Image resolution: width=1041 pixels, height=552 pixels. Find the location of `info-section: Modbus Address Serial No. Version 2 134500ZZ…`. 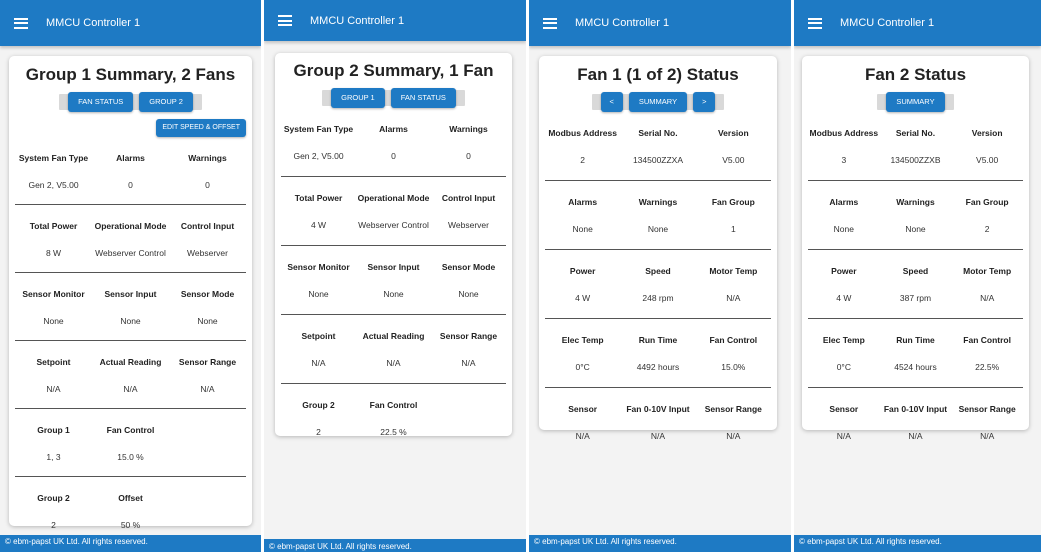

info-section: Modbus Address Serial No. Version 2 134500ZZ… is located at coordinates (658, 146).